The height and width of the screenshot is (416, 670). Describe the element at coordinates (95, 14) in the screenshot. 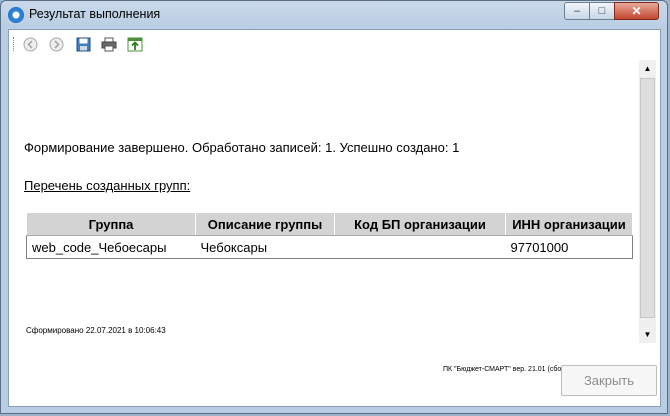

I see `window-title: Результат выполнения` at that location.